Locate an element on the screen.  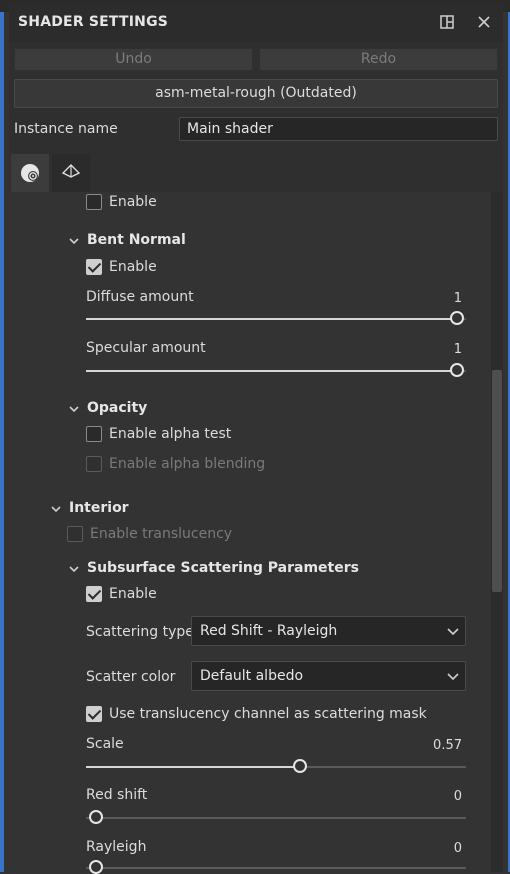
redo-button: Redo is located at coordinates (378, 59).